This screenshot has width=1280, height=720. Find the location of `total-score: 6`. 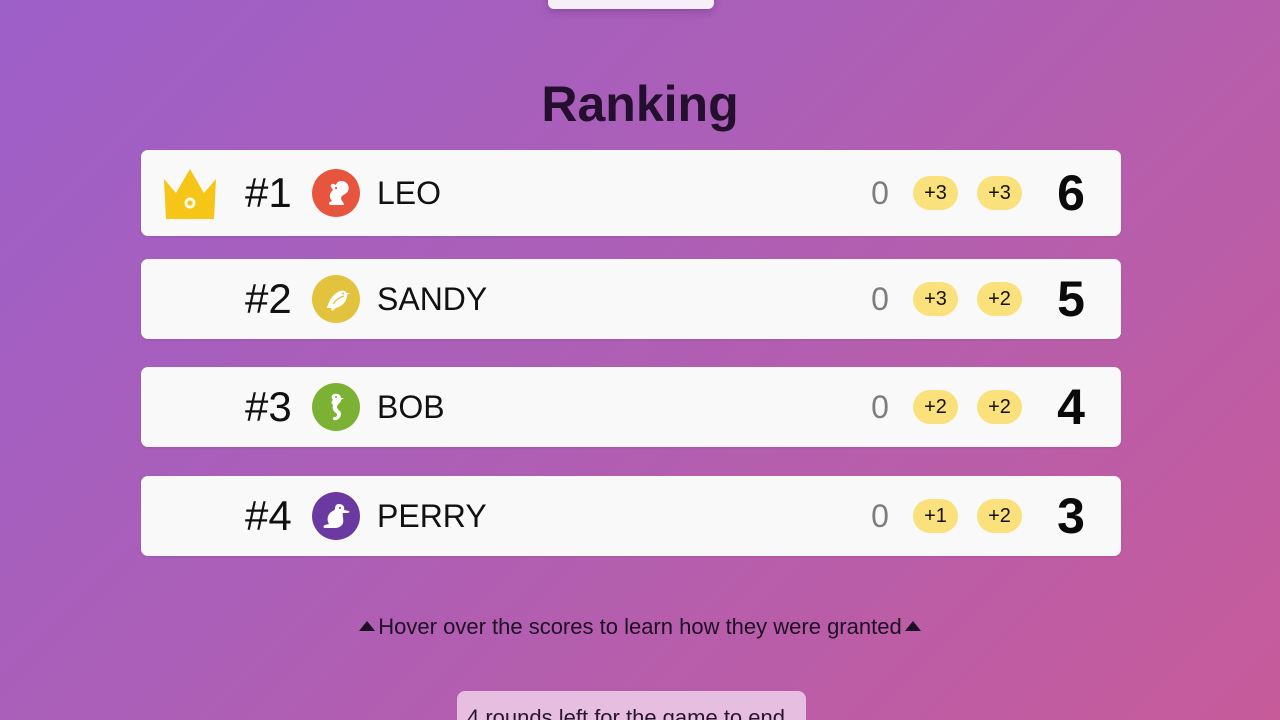

total-score: 6 is located at coordinates (1071, 193).